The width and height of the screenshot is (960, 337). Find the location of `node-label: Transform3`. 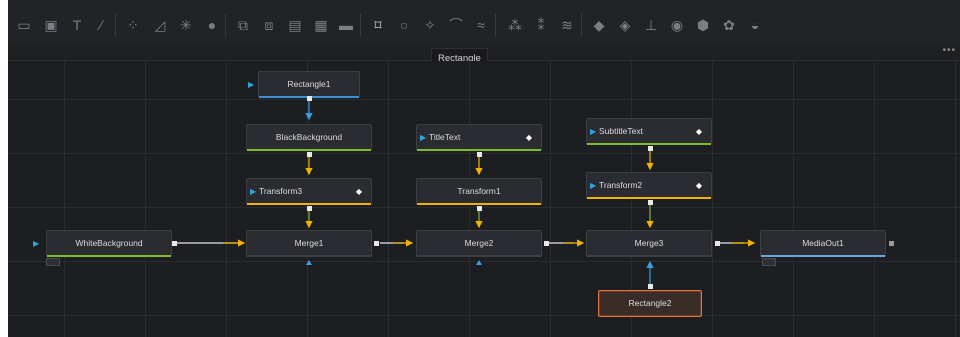

node-label: Transform3 is located at coordinates (281, 191).